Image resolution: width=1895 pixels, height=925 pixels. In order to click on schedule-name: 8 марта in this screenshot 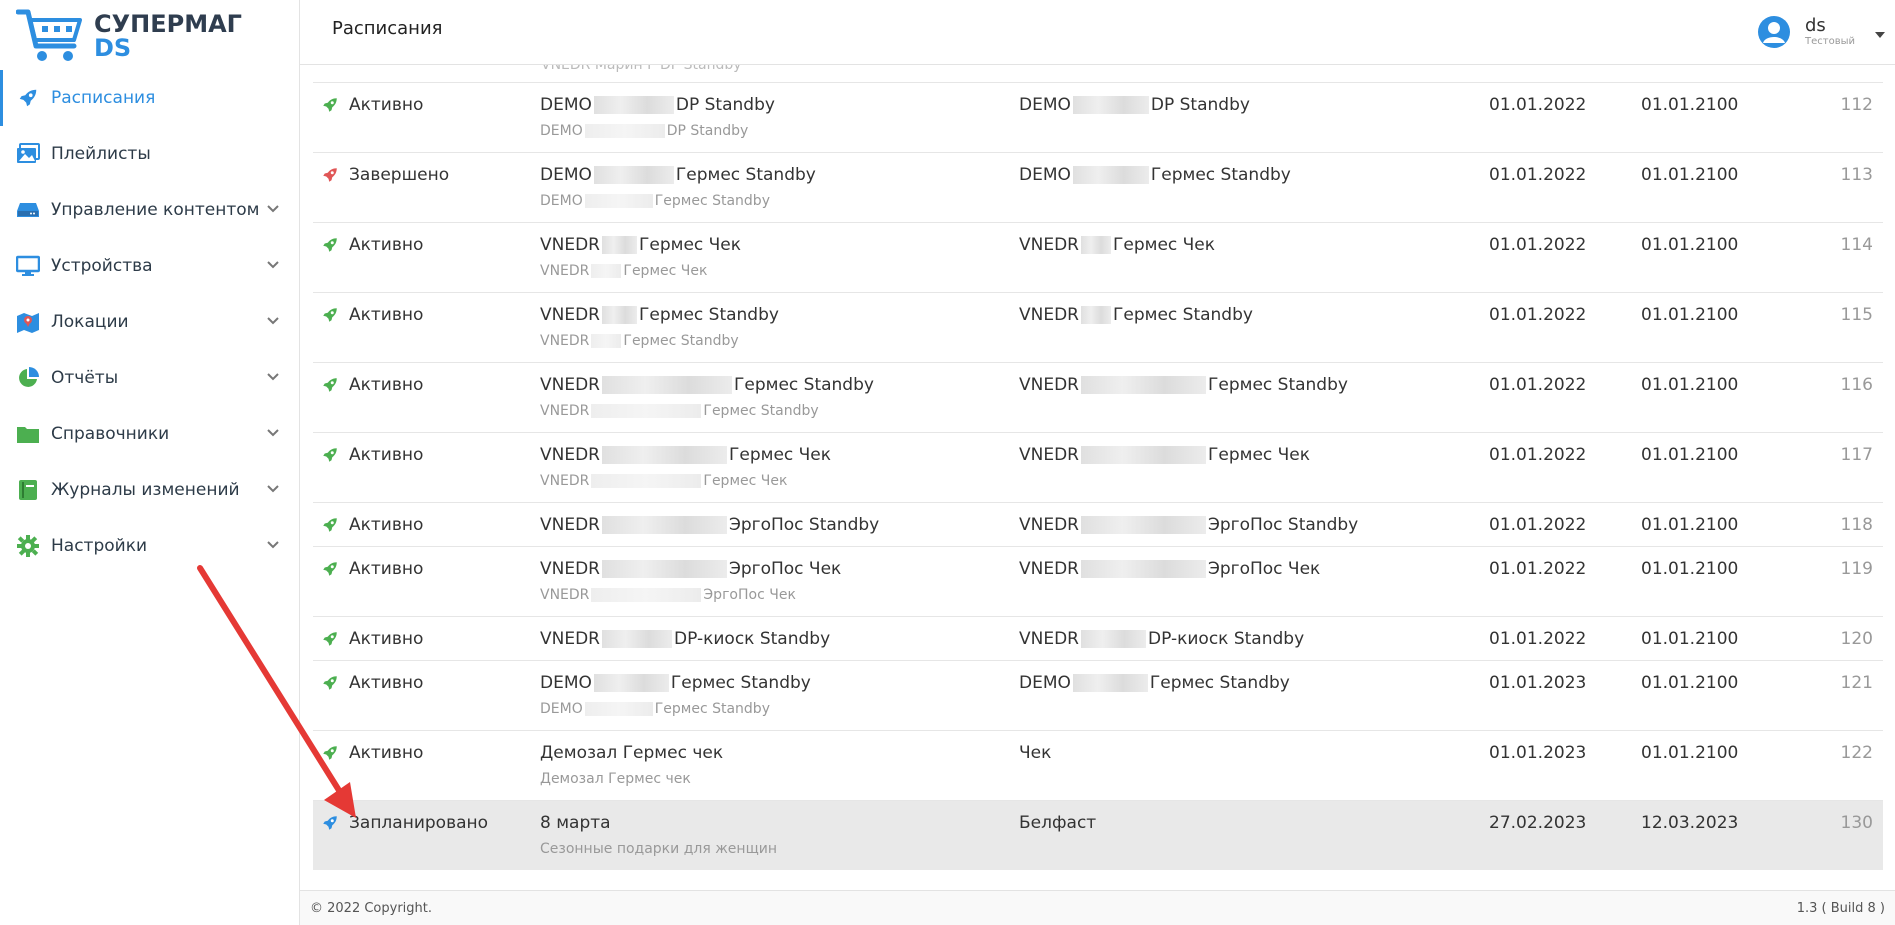, I will do `click(575, 823)`.